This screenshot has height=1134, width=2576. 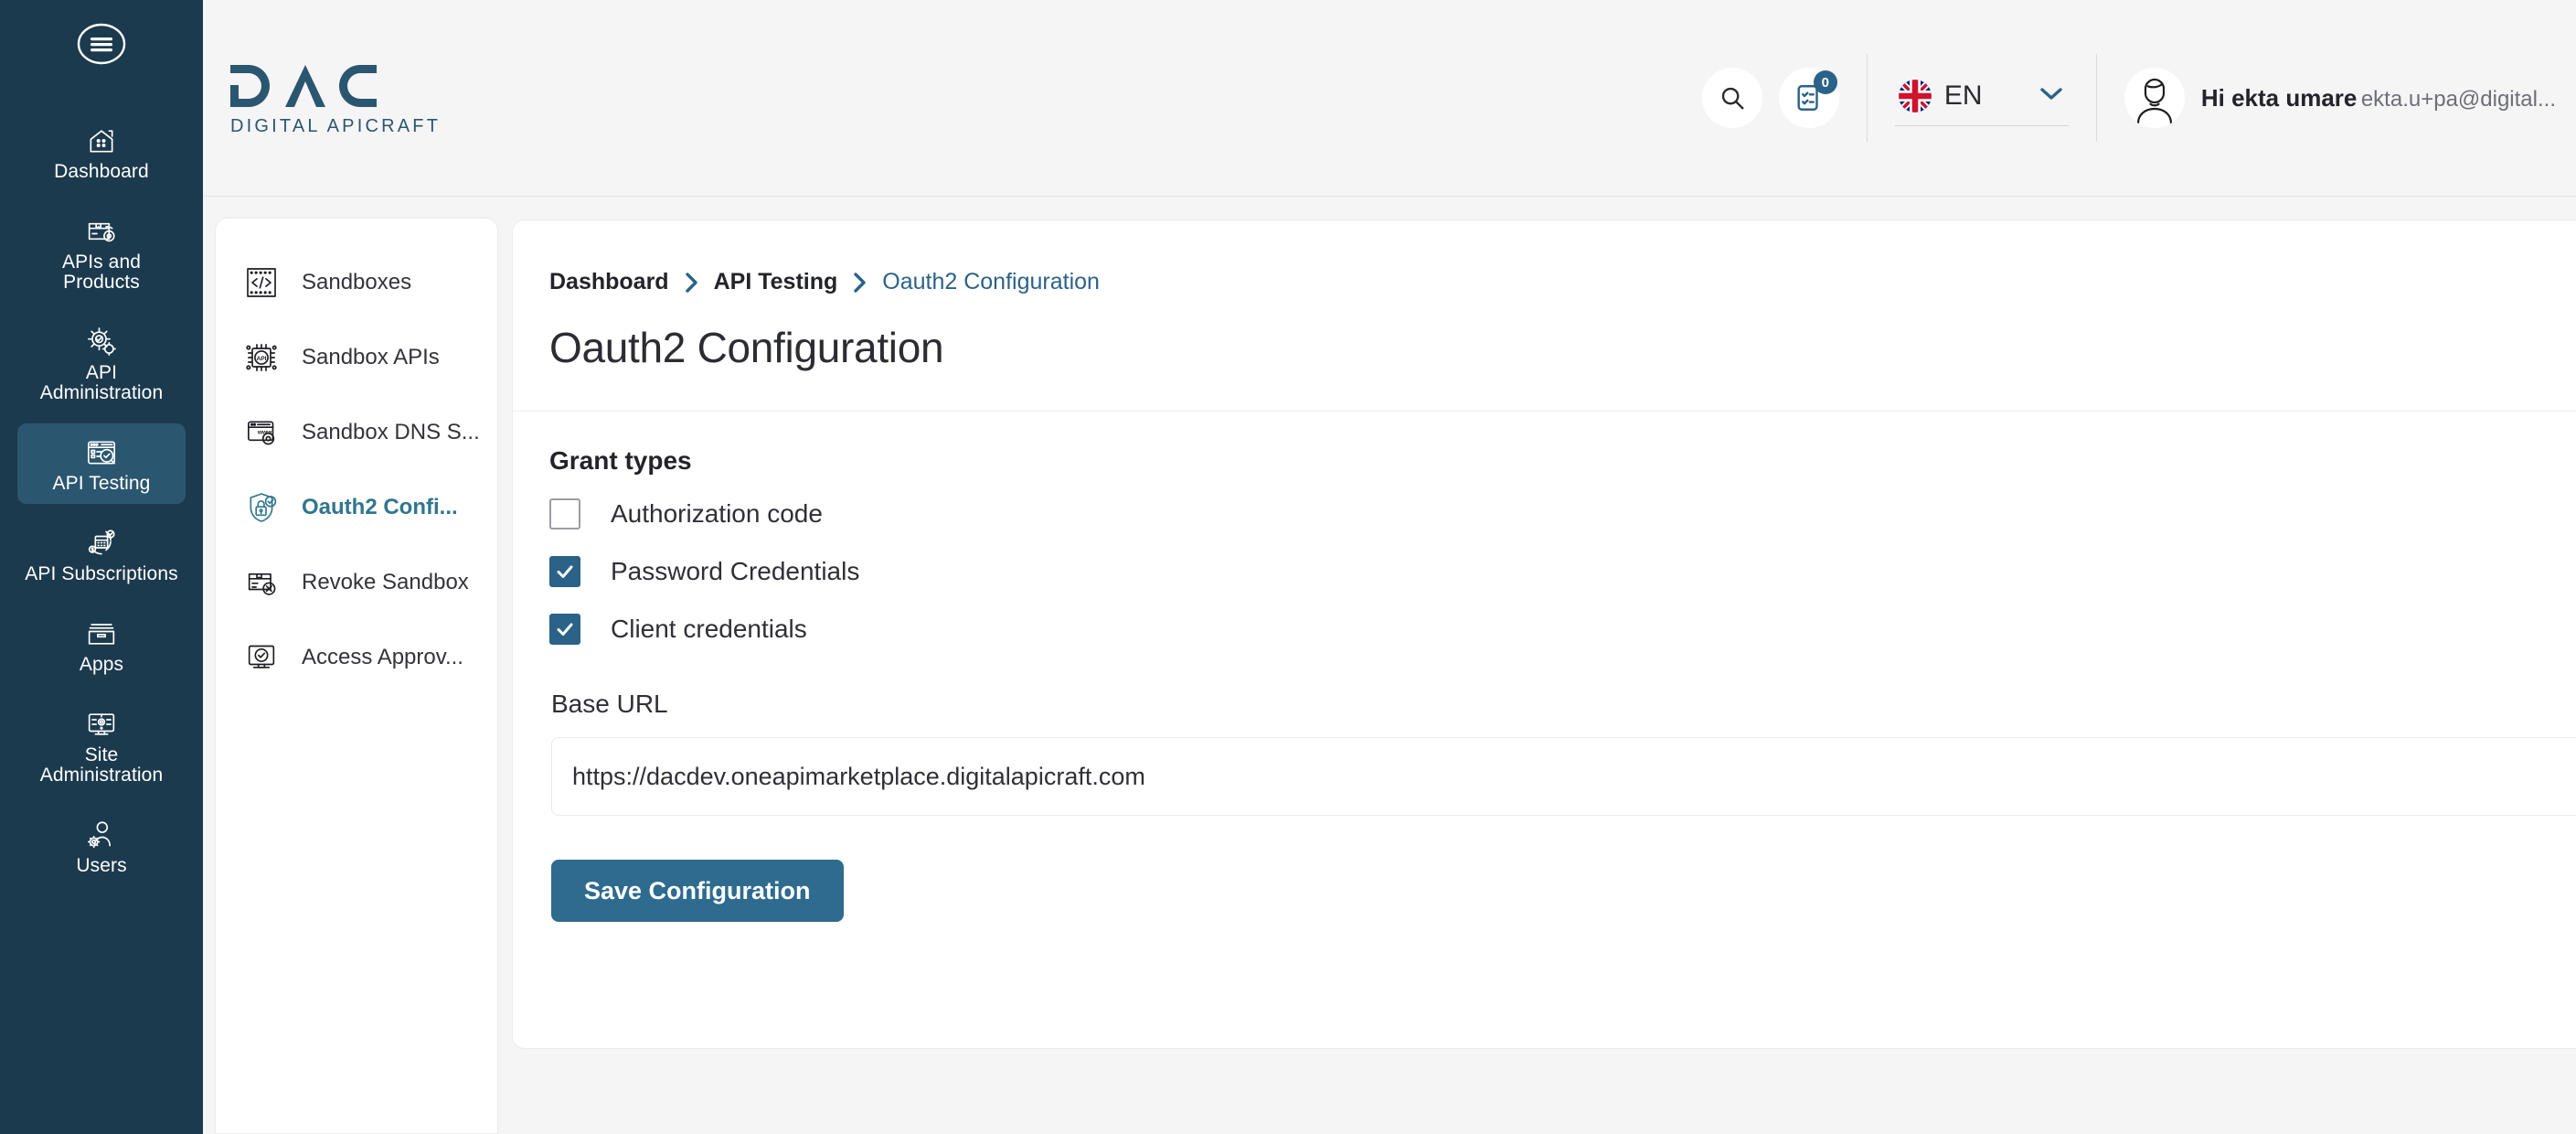 What do you see at coordinates (101, 835) in the screenshot?
I see `user-gear-icon` at bounding box center [101, 835].